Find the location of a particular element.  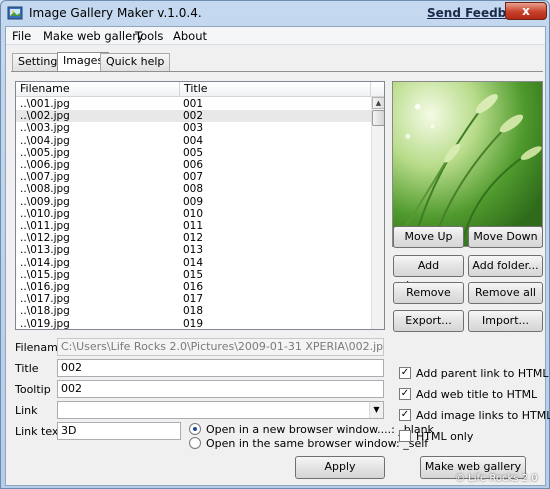

table-row: ..\008.jpg 008 is located at coordinates (193, 189).